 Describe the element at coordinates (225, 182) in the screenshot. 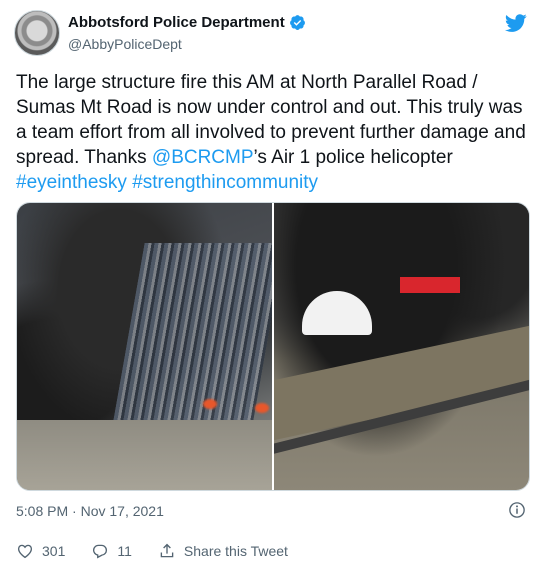

I see `hashtag-link-strengthincommunity: #strengthincommunity` at that location.